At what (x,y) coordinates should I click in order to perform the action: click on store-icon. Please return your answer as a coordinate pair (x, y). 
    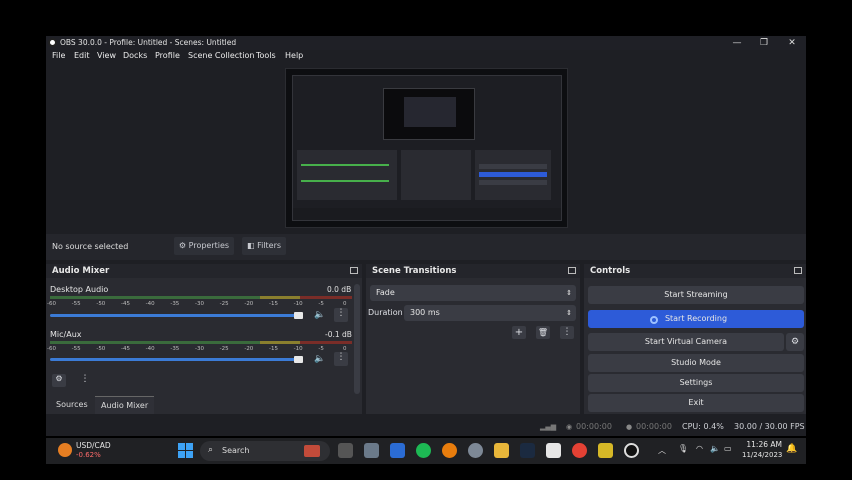
    Looking at the image, I should click on (553, 450).